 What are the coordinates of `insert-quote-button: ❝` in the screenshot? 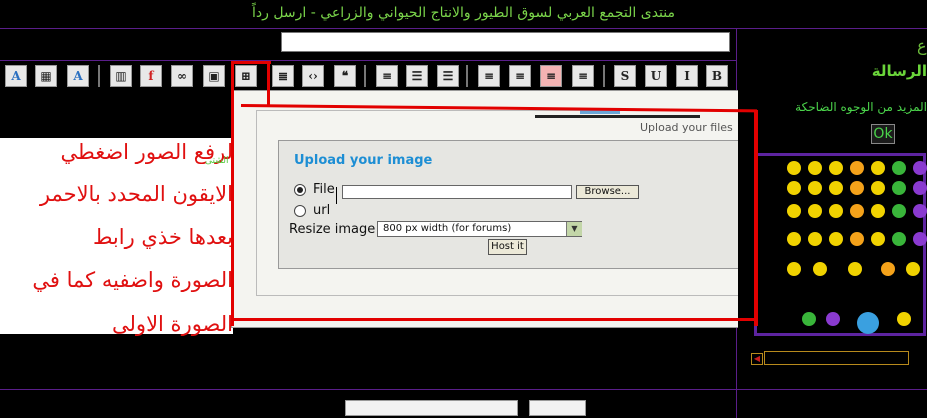 It's located at (345, 76).